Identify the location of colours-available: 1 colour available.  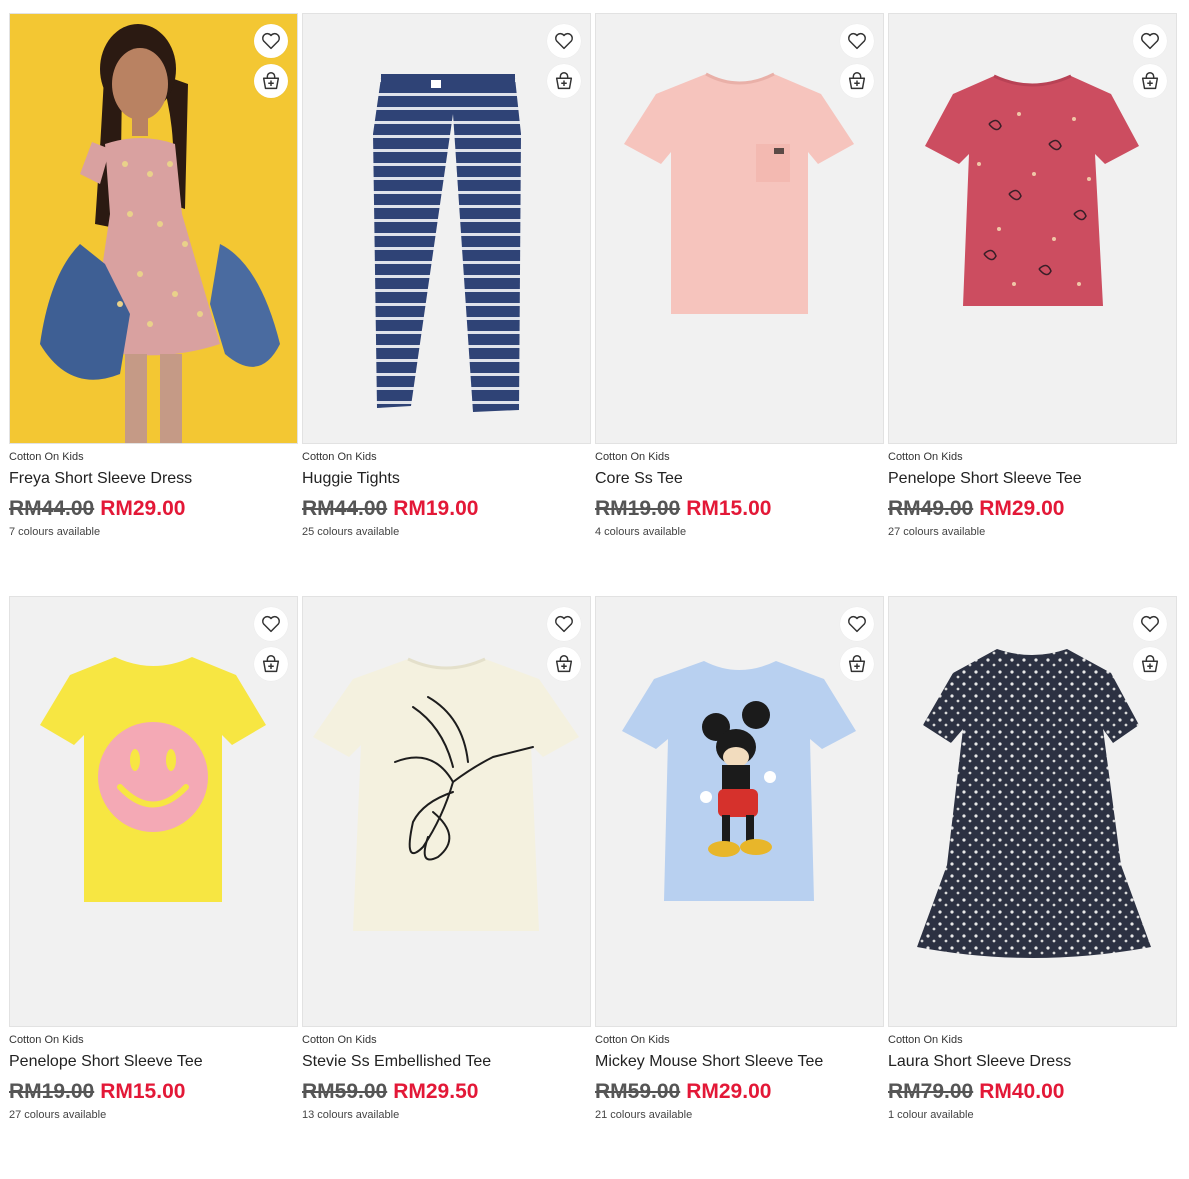
(931, 1115).